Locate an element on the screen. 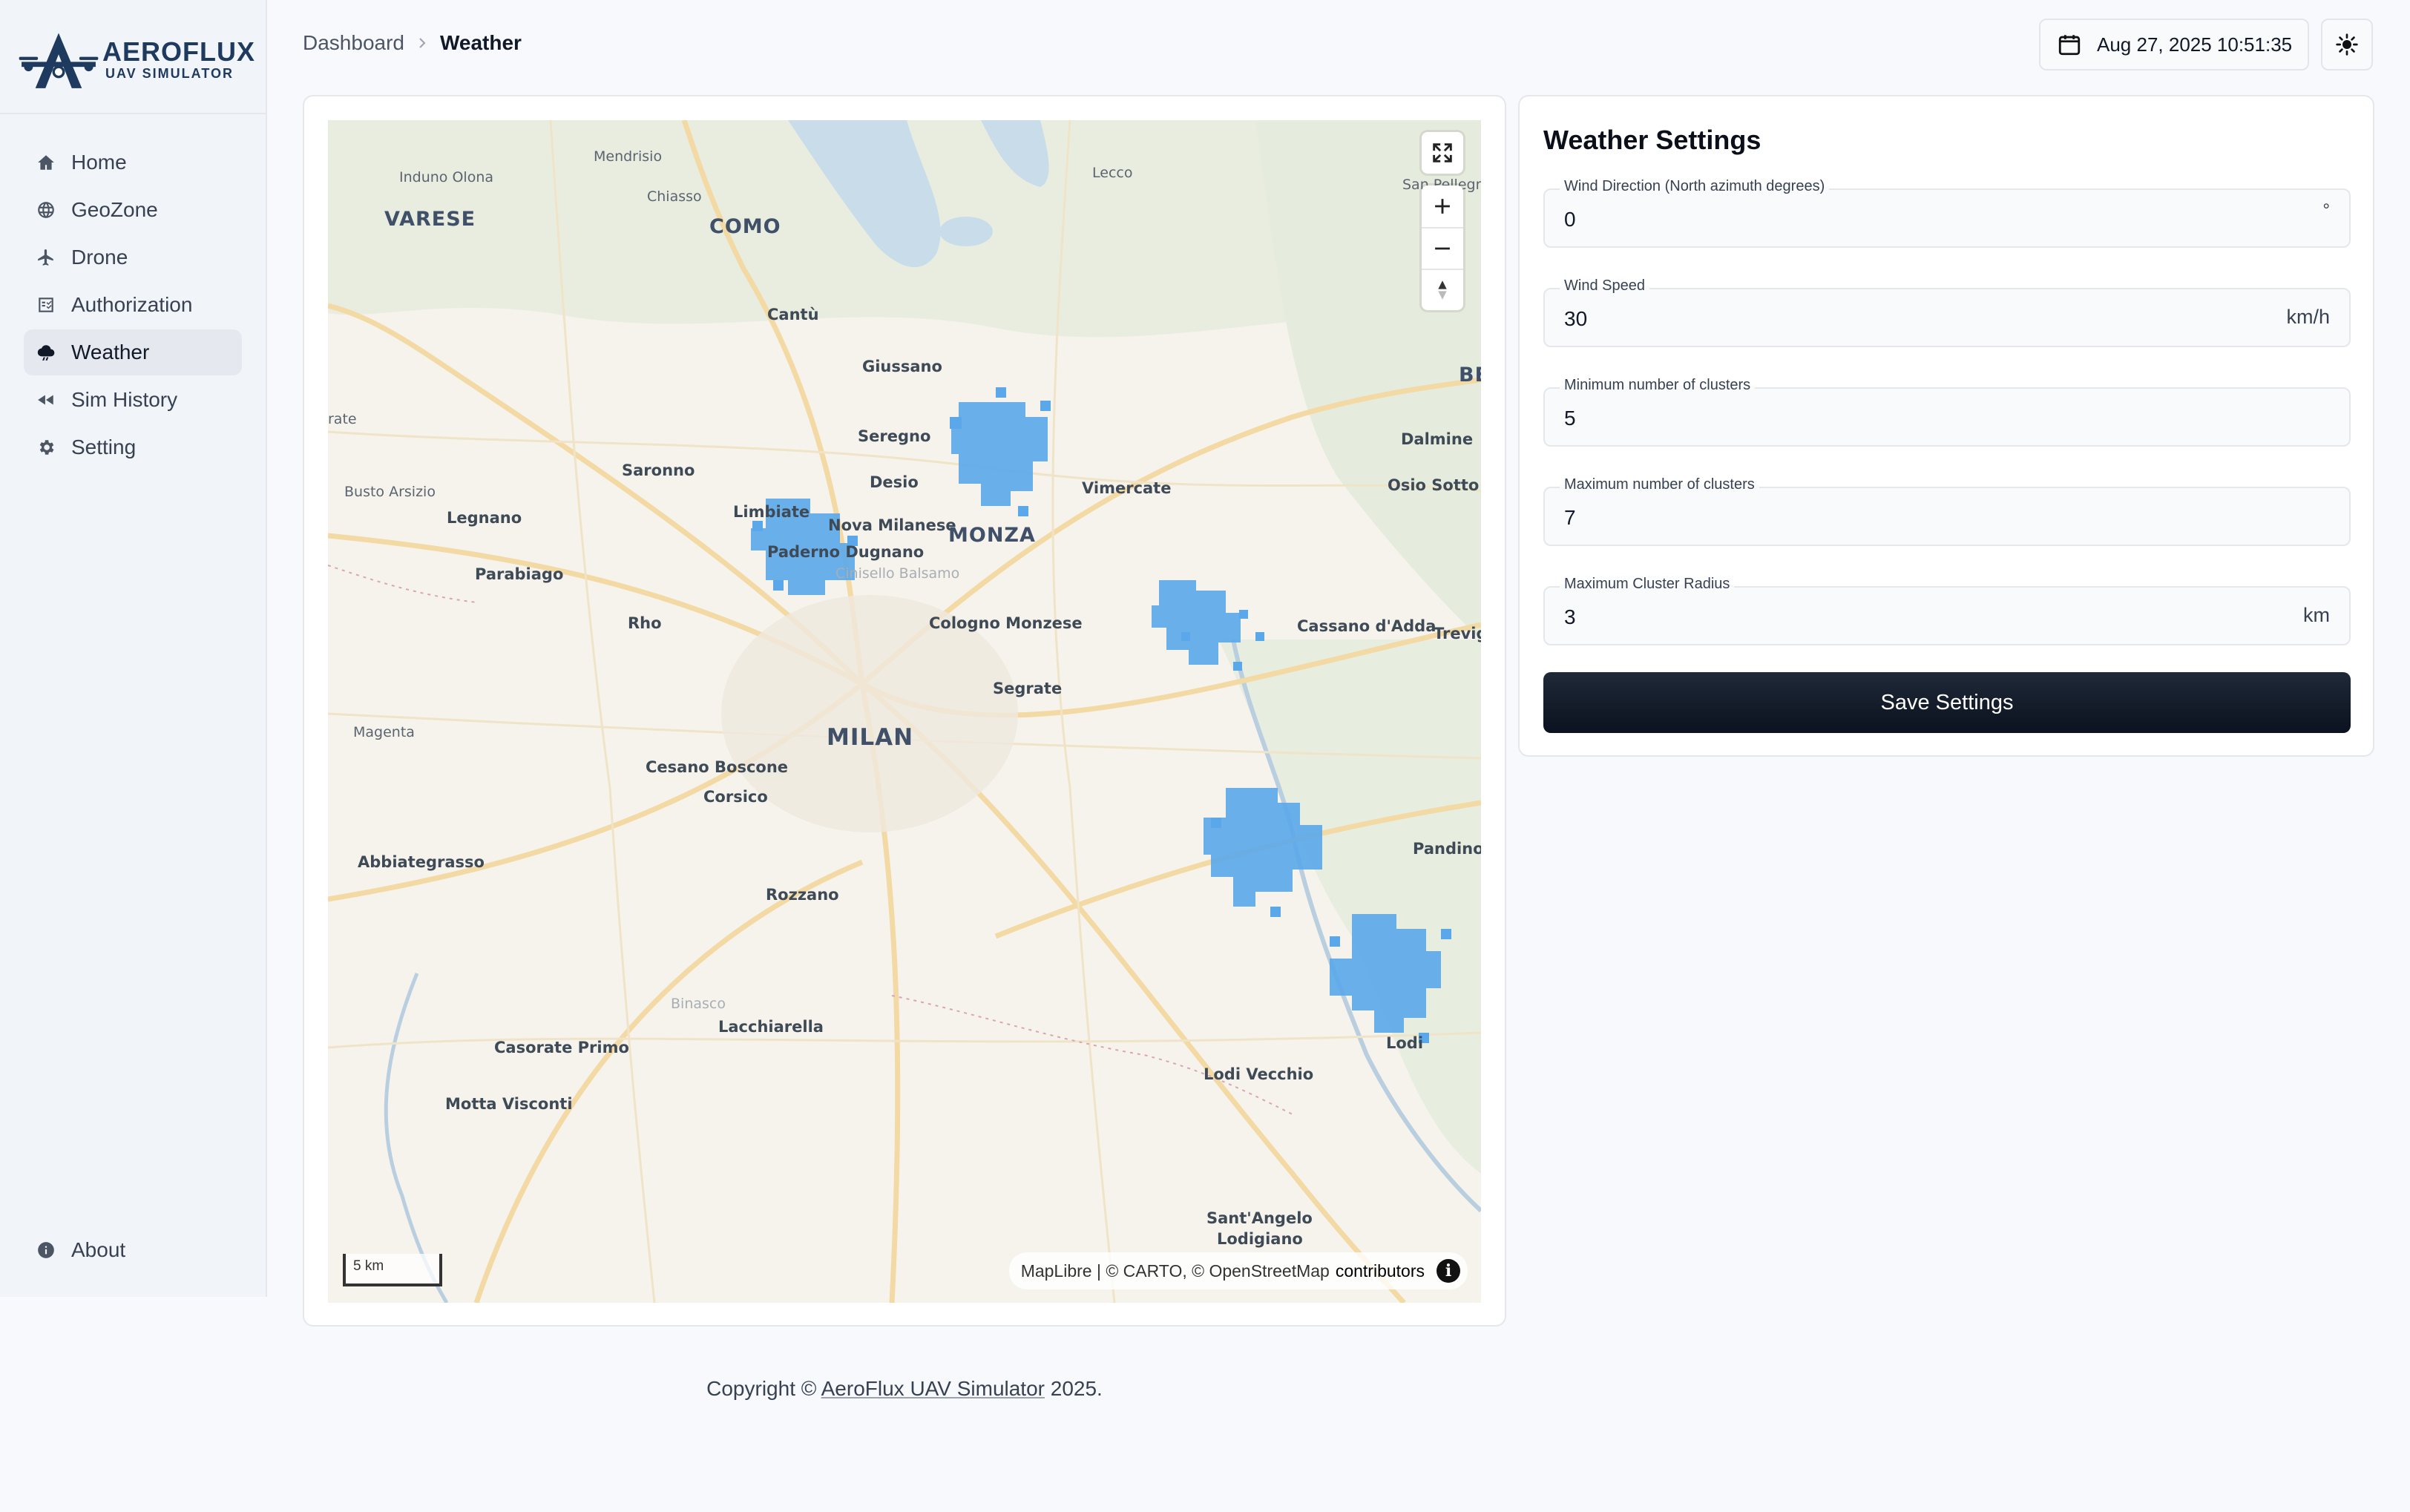 Image resolution: width=2410 pixels, height=1512 pixels. map-nav-control is located at coordinates (1443, 248).